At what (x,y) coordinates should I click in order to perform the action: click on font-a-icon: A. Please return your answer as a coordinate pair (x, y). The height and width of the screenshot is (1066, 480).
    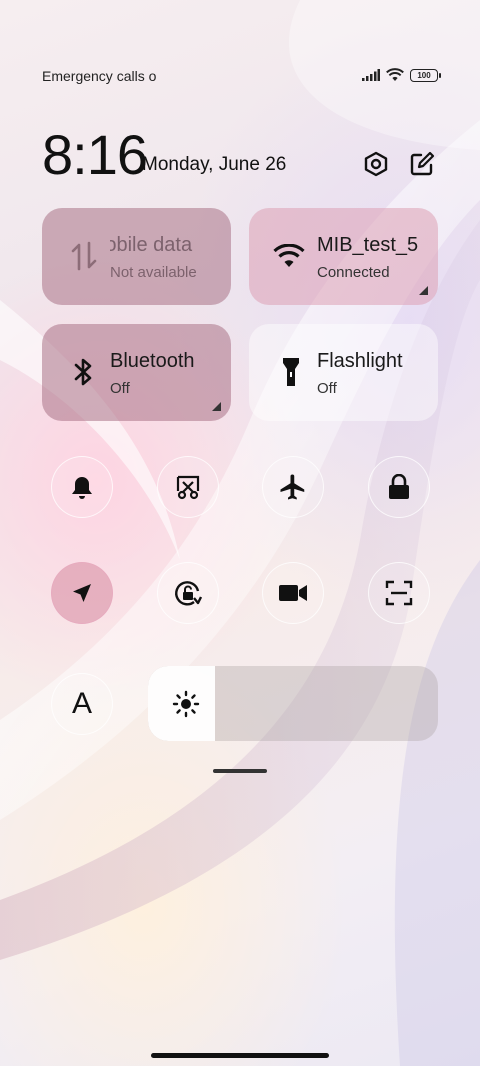
    Looking at the image, I should click on (81, 703).